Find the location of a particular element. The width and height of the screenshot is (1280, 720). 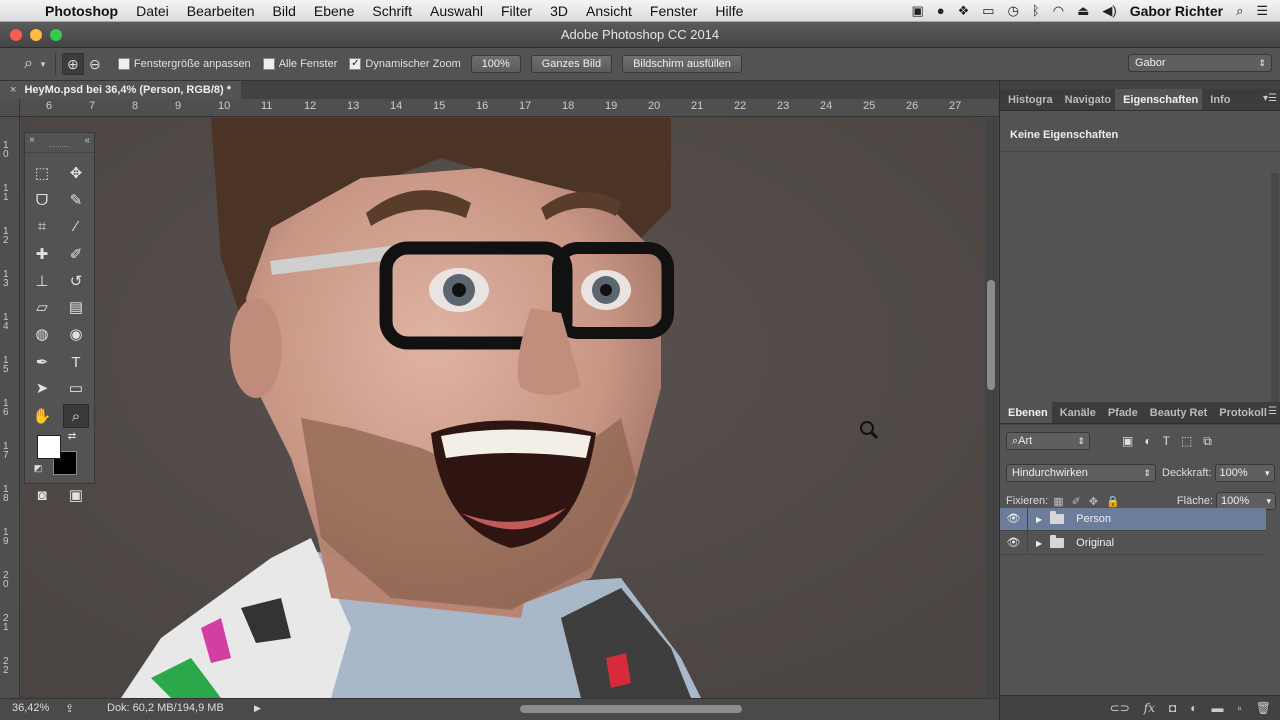

window-minimize-button is located at coordinates (36, 35).